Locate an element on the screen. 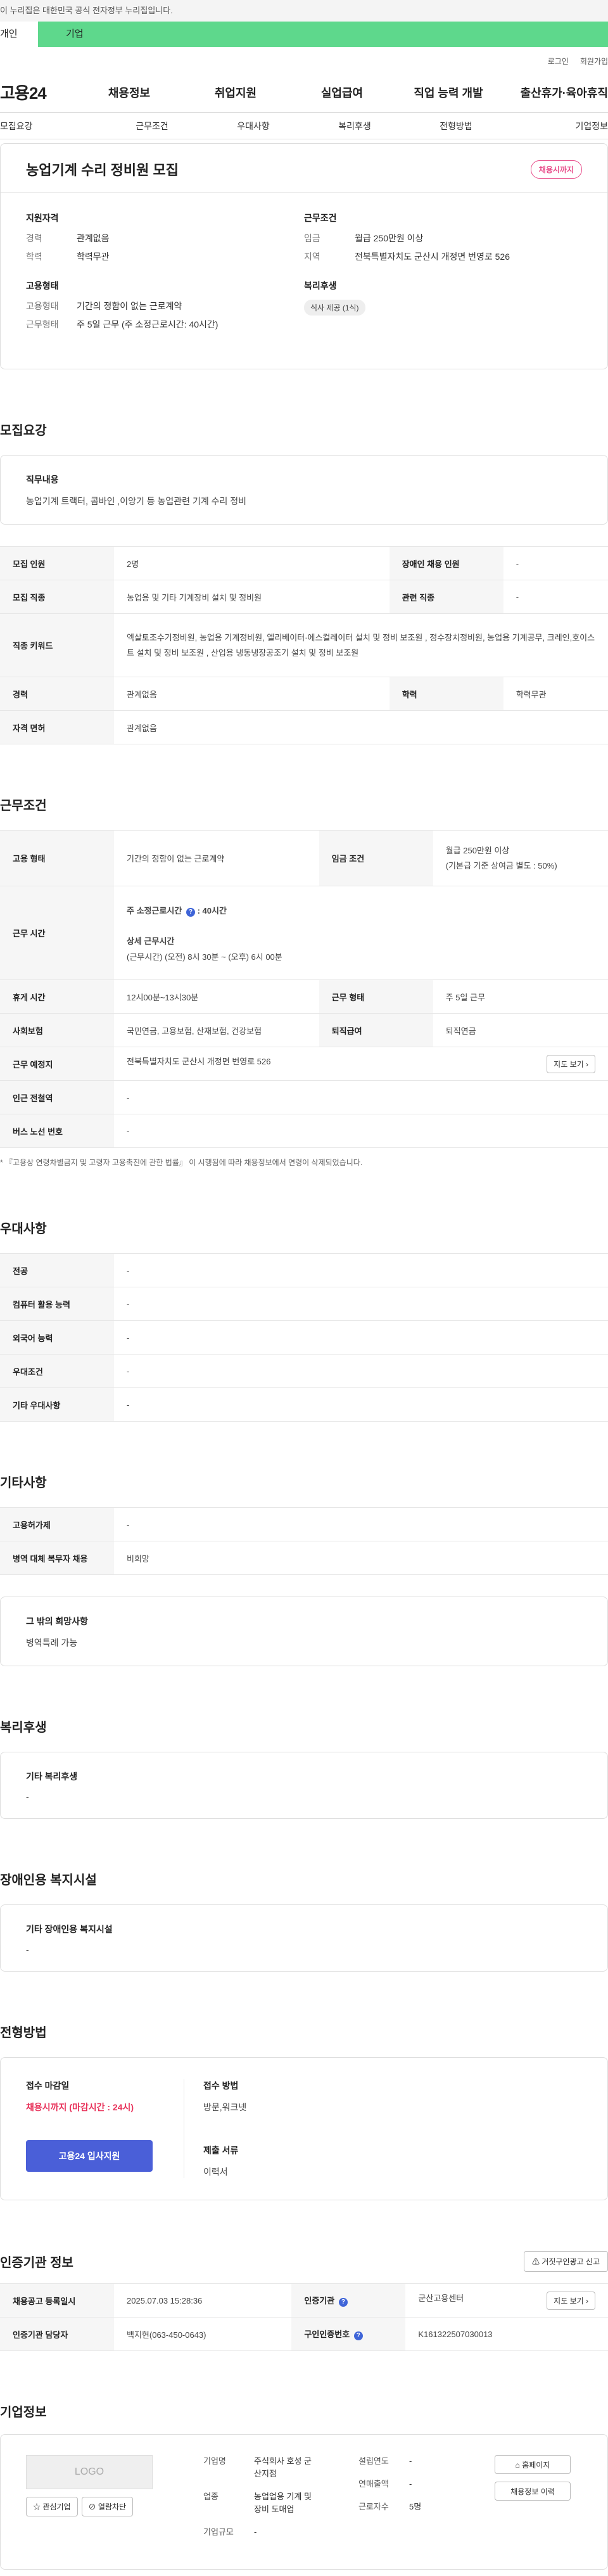 The image size is (608, 2576). snb-item-work: 근무조건 is located at coordinates (152, 126).